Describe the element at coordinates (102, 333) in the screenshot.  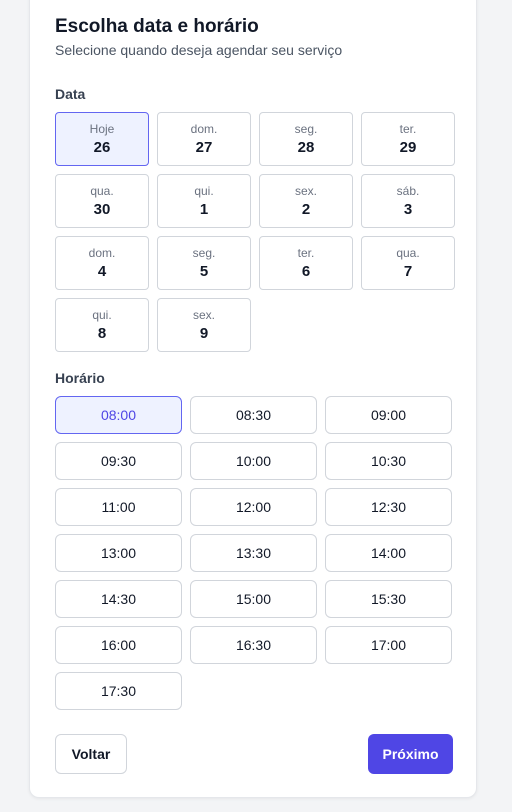
I see `date-day-number: 8` at that location.